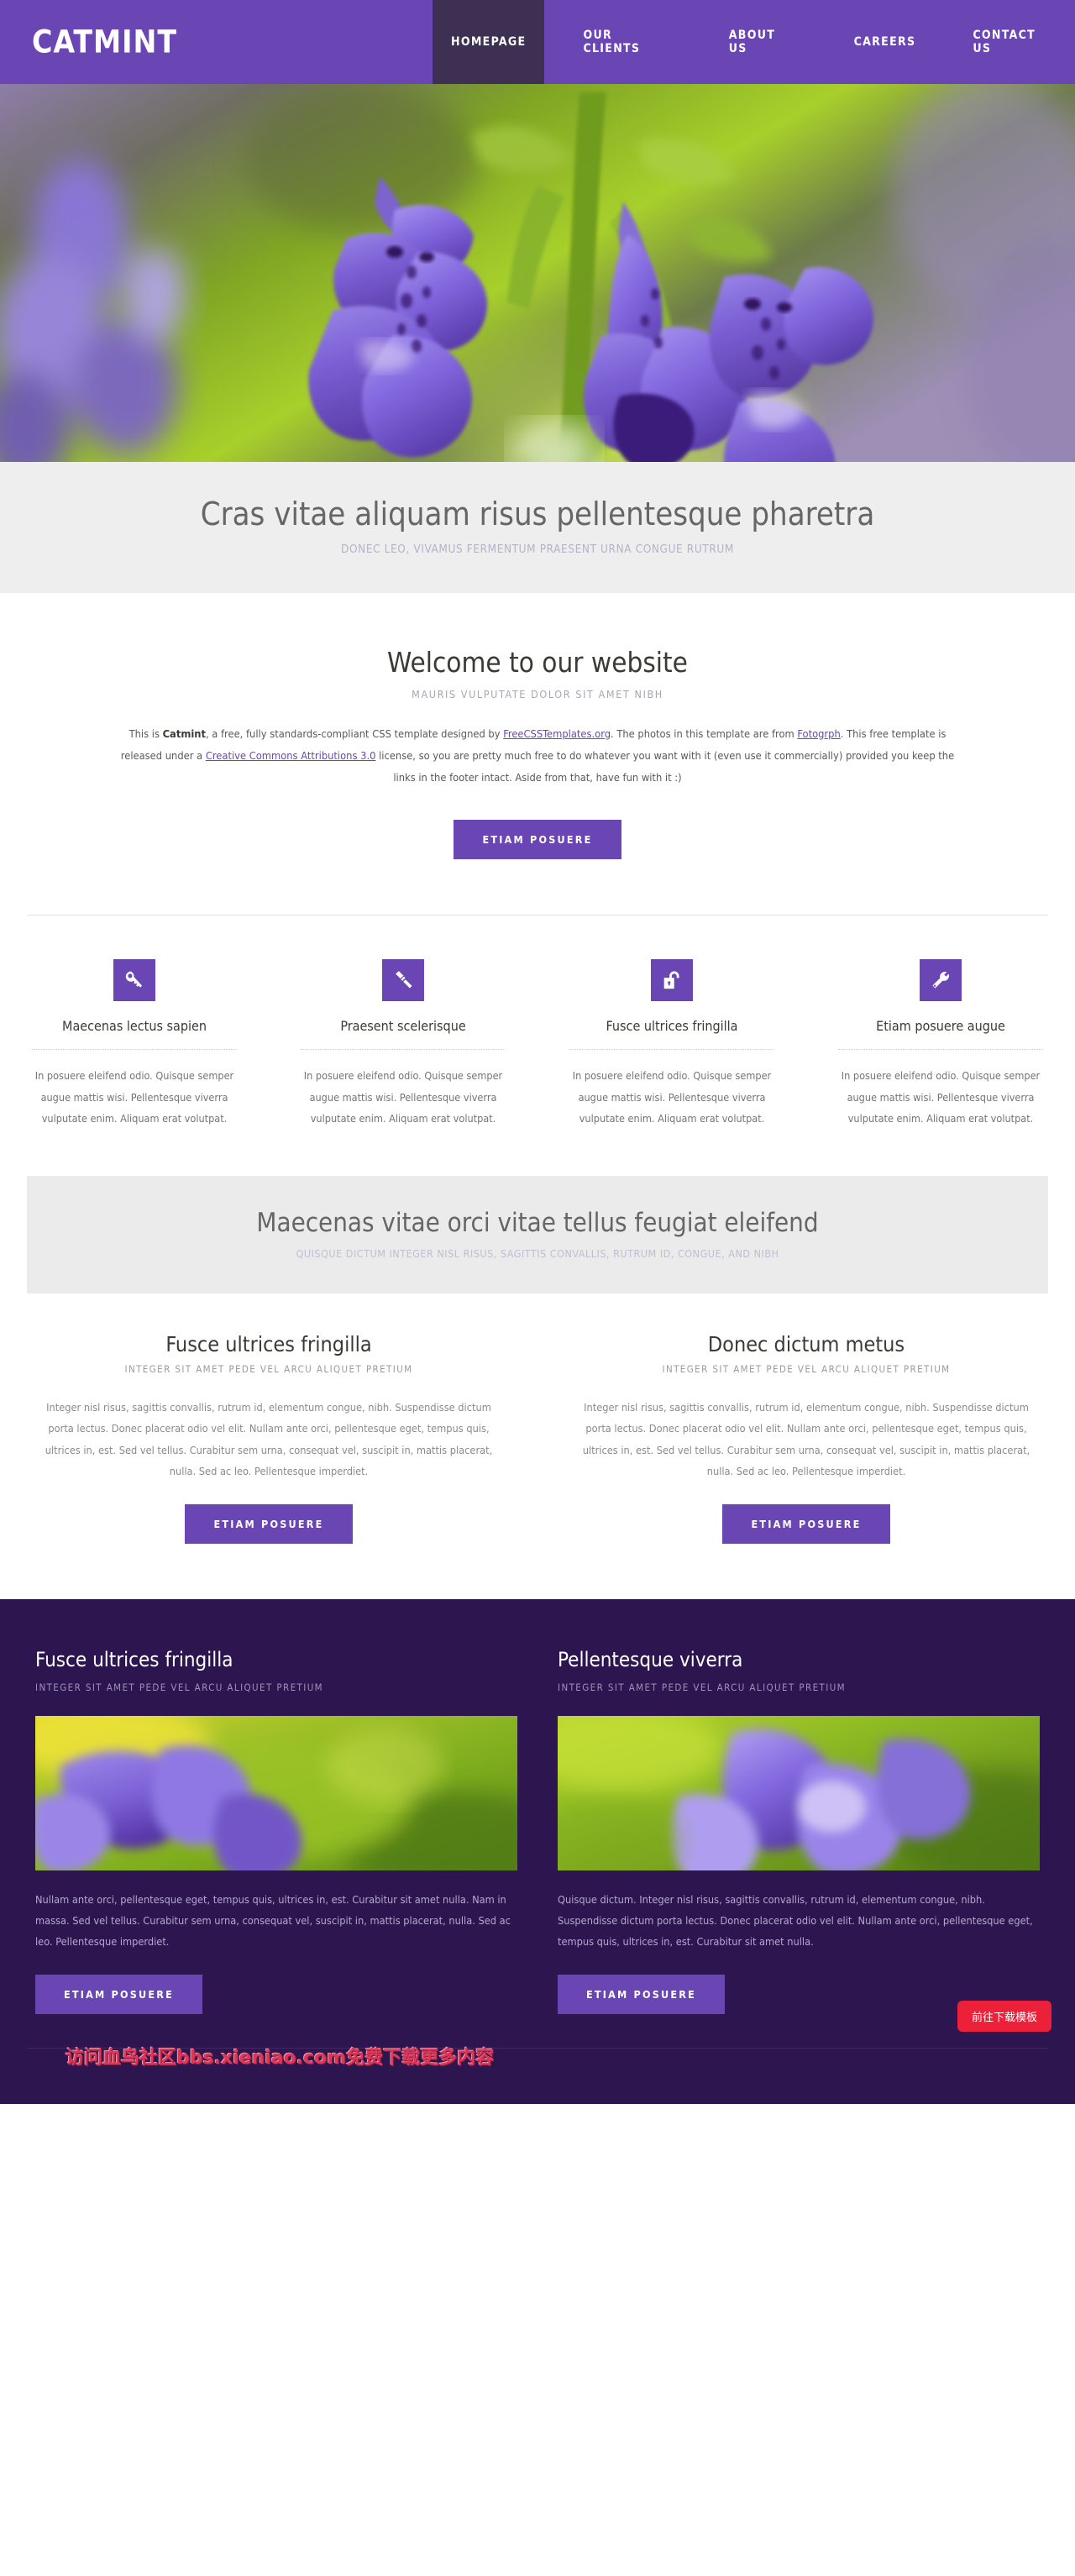 This screenshot has width=1075, height=2576. Describe the element at coordinates (885, 42) in the screenshot. I see `nav-item-careers: CAREERS` at that location.